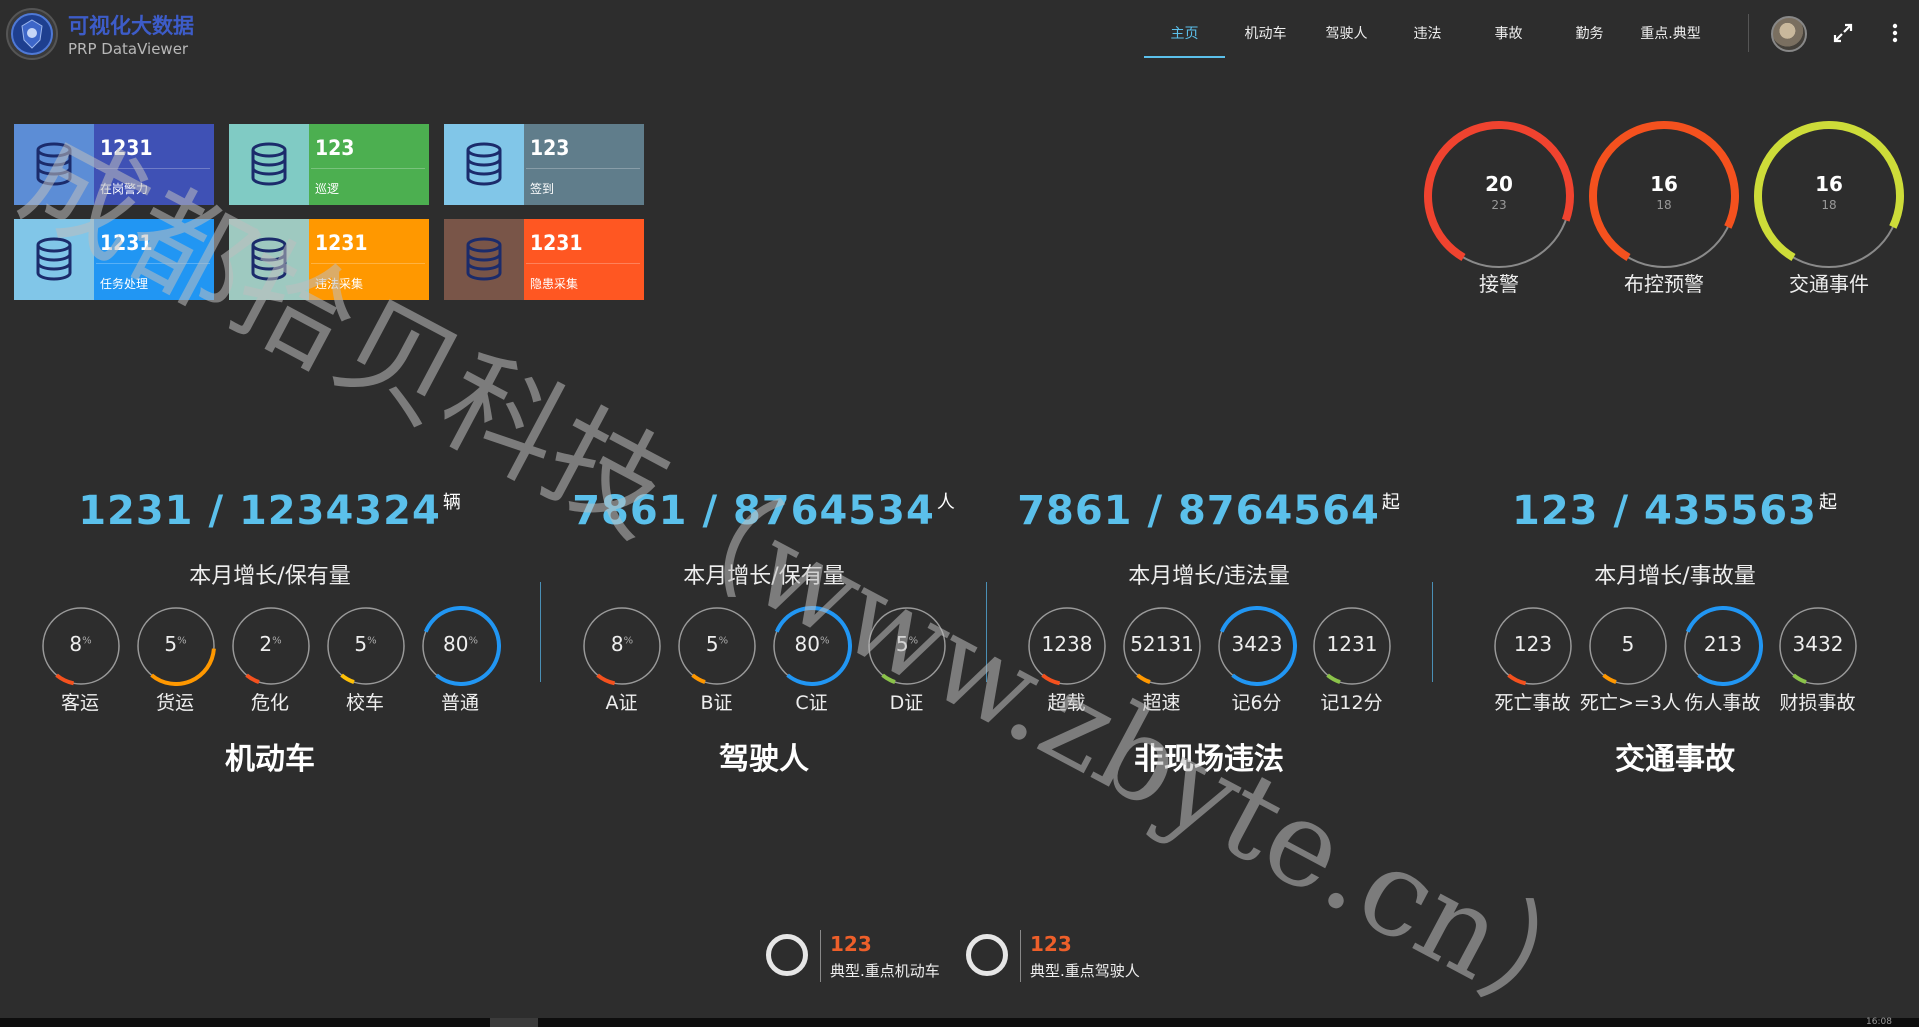 Image resolution: width=1919 pixels, height=1027 pixels. Describe the element at coordinates (1391, 502) in the screenshot. I see `section-unit: 起` at that location.